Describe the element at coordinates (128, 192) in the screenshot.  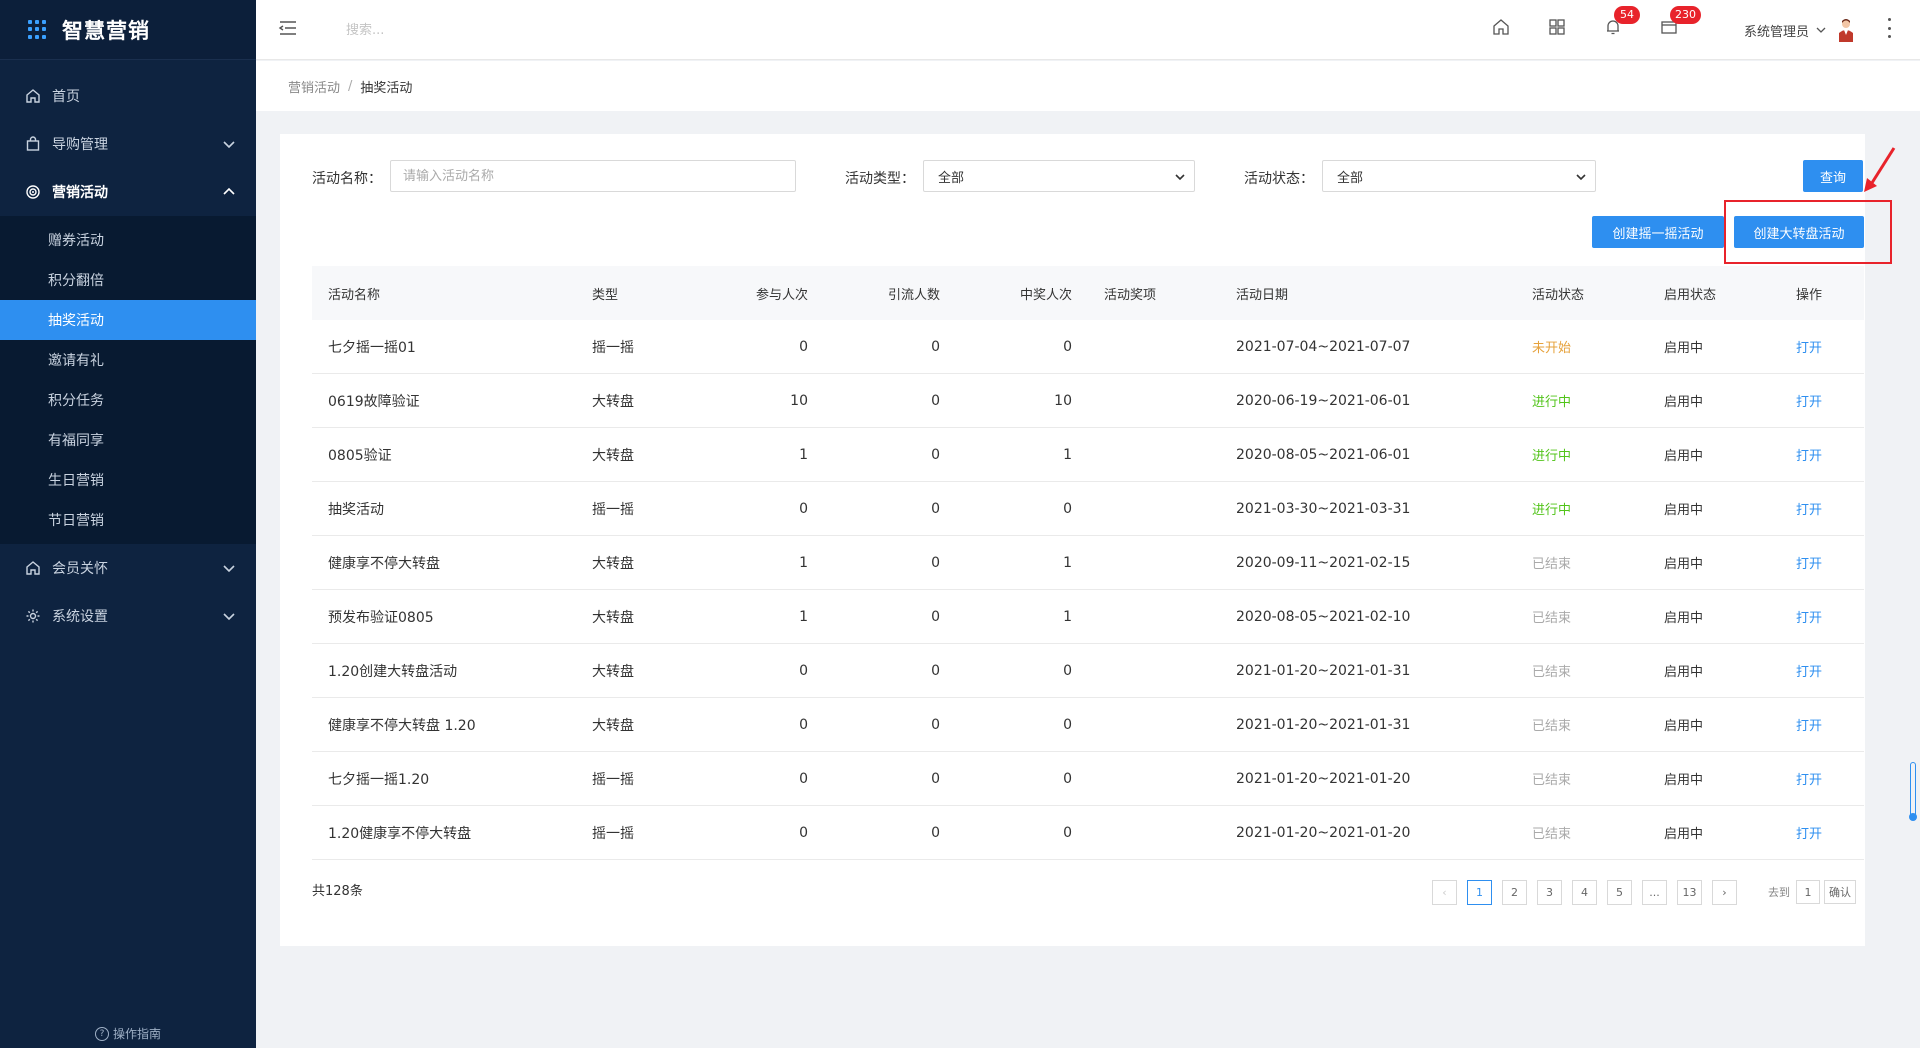
I see `sidebar-item-marketing: 营销活动` at that location.